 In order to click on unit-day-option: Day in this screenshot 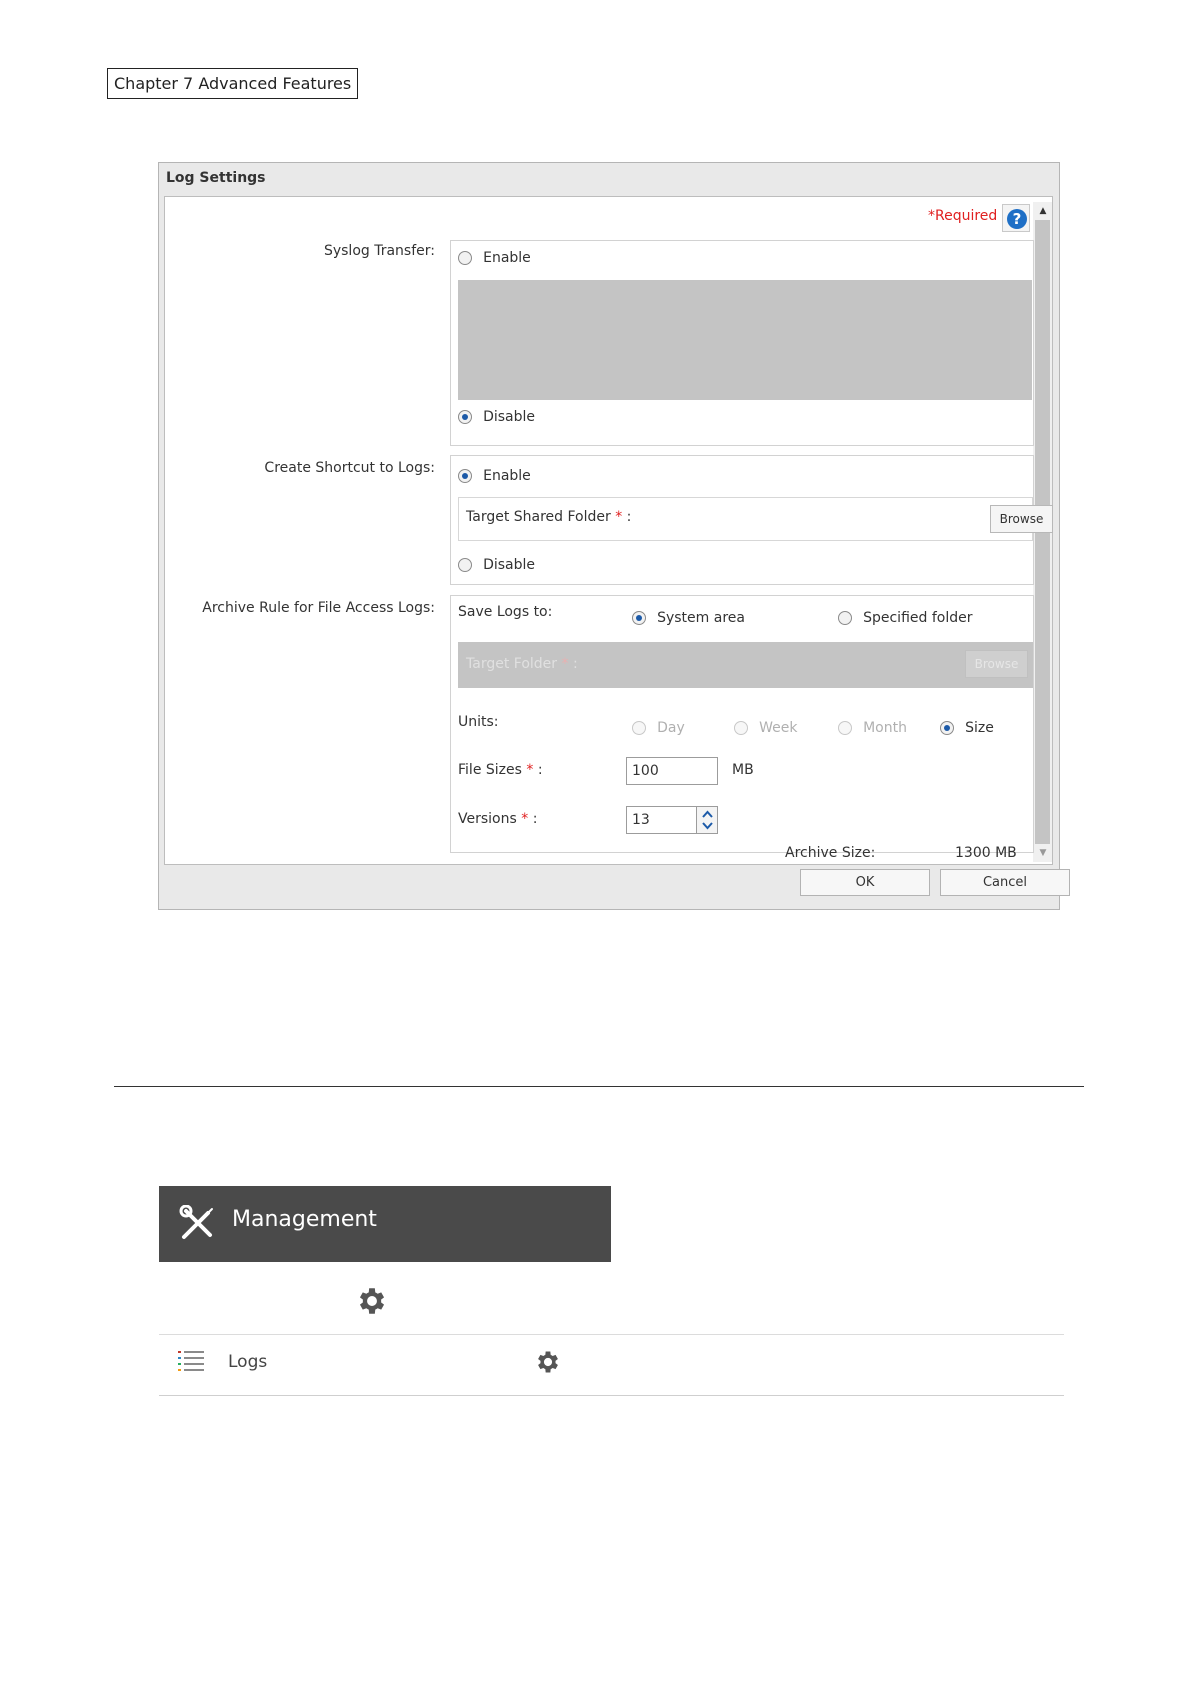, I will do `click(658, 726)`.